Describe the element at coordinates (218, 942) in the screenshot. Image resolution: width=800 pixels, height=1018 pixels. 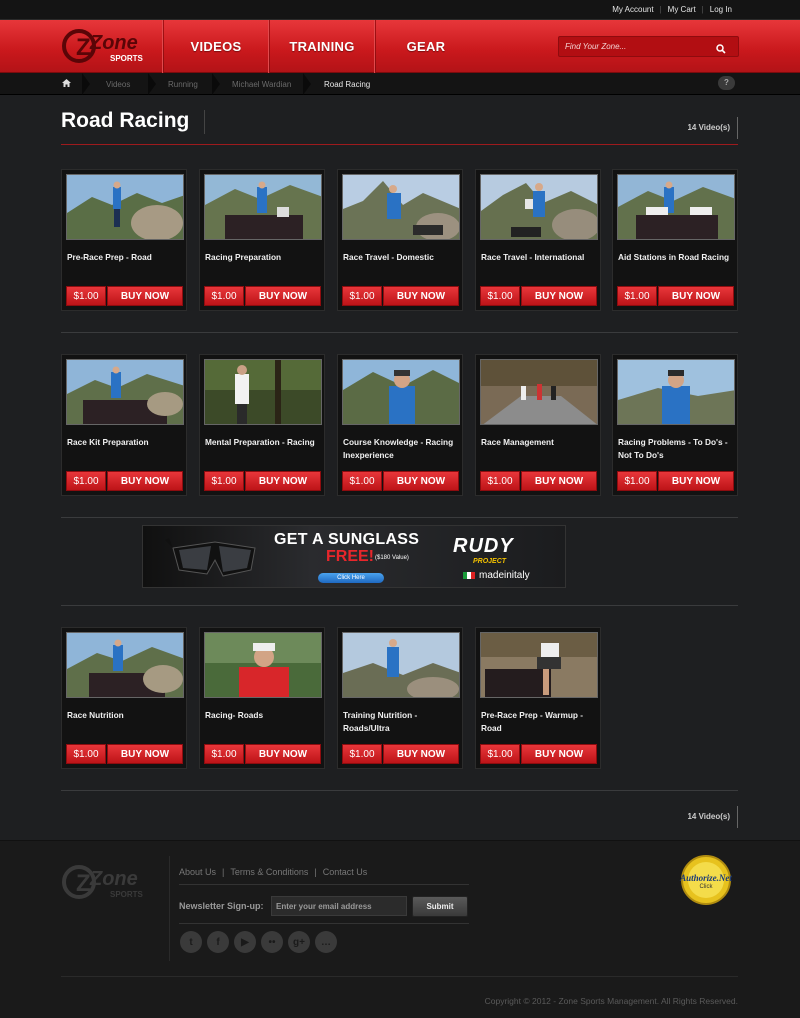
I see `facebook-icon: f` at that location.